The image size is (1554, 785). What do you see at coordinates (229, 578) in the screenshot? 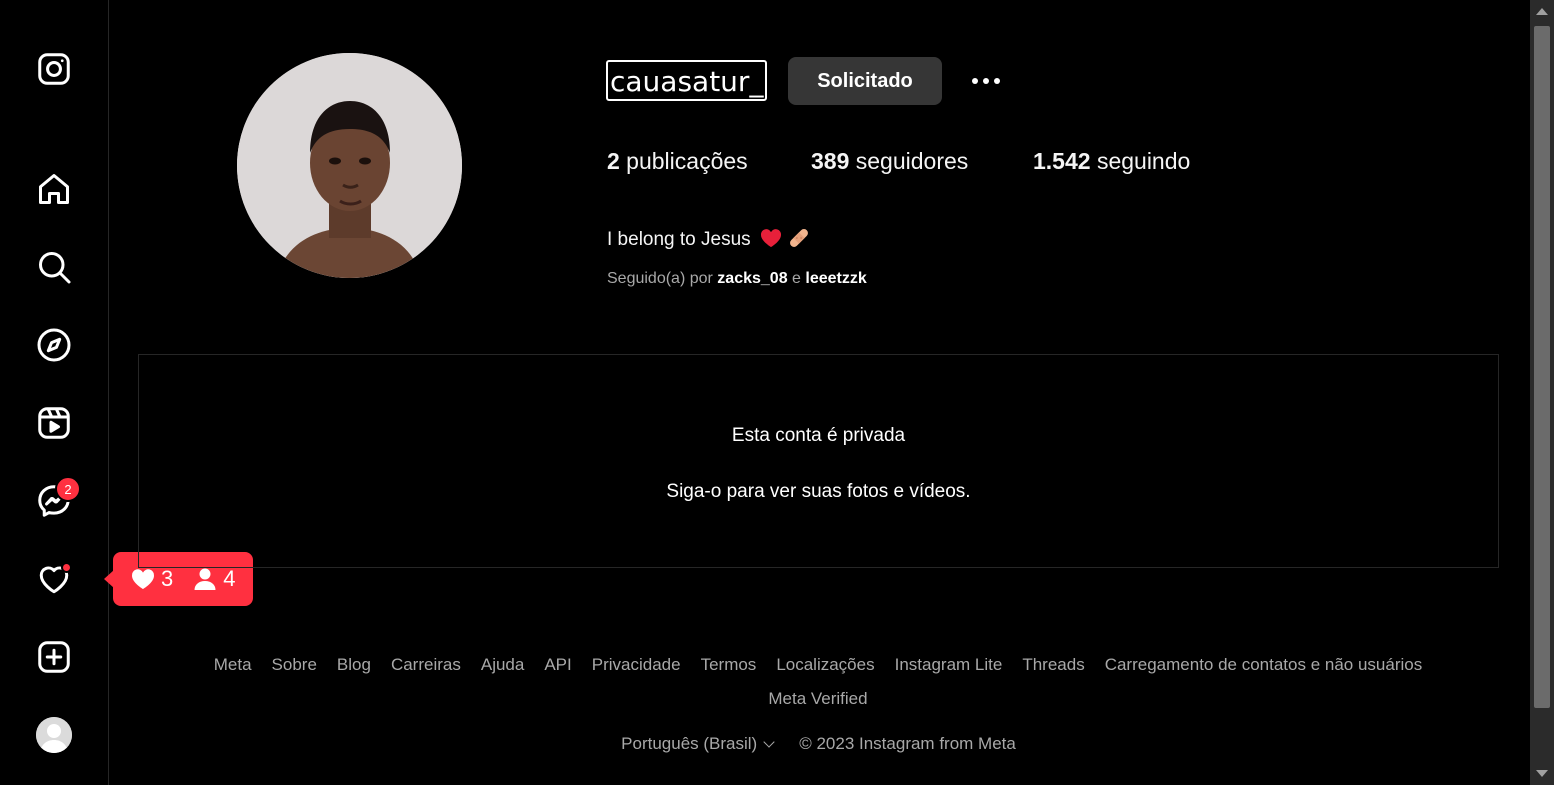
I see `follows-count: 4` at bounding box center [229, 578].